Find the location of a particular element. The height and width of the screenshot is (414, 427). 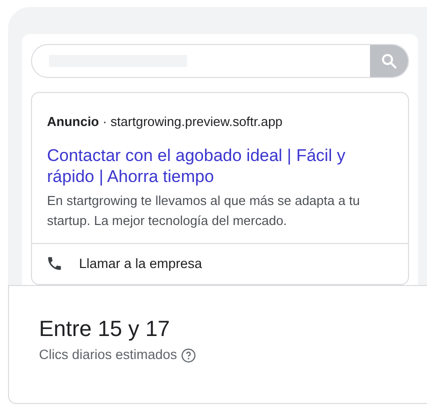

ad-description: En startgrowing te llevamos al que más se adapta a tu startup. La mejor tecnología del mercado. is located at coordinates (204, 211).